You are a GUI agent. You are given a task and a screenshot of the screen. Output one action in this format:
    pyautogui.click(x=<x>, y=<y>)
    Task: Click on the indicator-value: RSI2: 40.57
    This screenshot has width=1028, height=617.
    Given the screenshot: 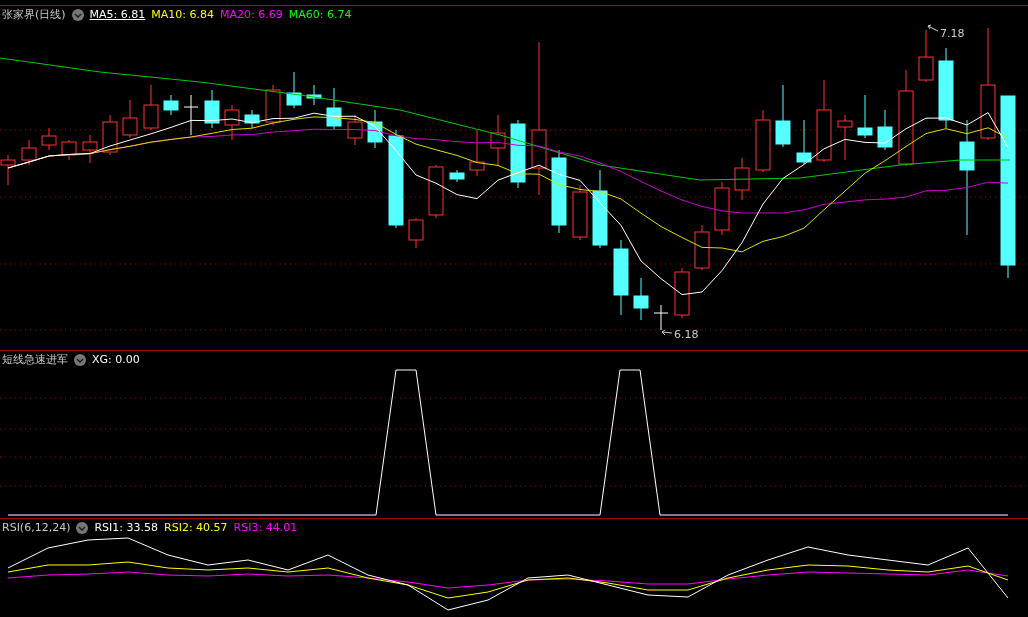 What is the action you would take?
    pyautogui.click(x=196, y=528)
    